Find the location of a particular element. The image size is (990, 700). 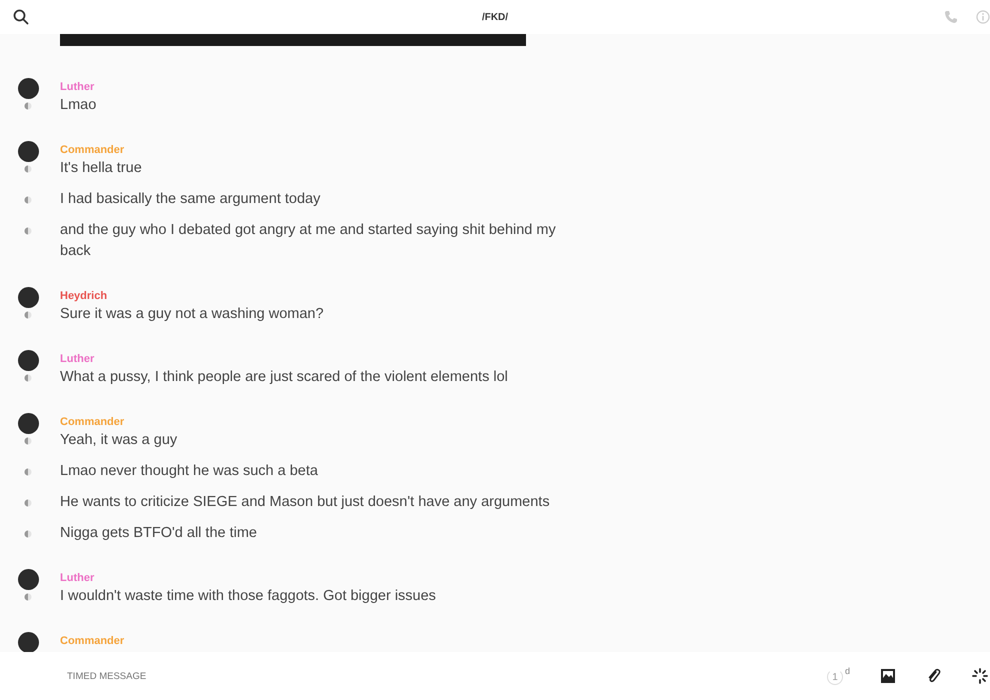

author-name: Heydrich is located at coordinates (84, 296).